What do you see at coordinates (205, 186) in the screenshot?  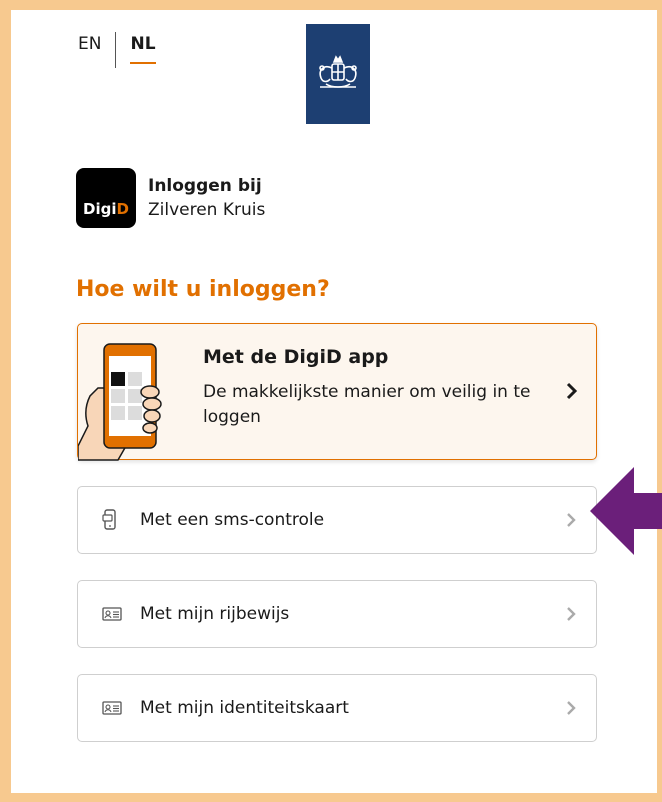 I see `brand-title: Inloggen bij` at bounding box center [205, 186].